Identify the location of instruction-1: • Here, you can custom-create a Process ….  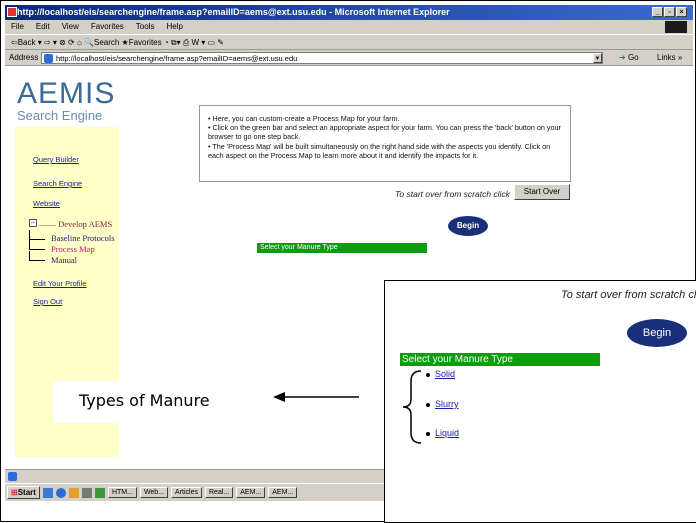
(304, 118).